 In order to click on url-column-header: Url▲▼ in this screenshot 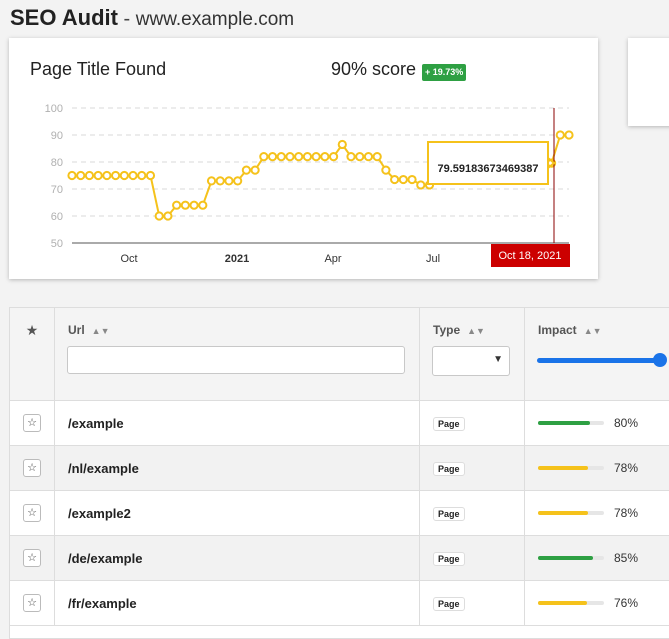, I will do `click(237, 354)`.